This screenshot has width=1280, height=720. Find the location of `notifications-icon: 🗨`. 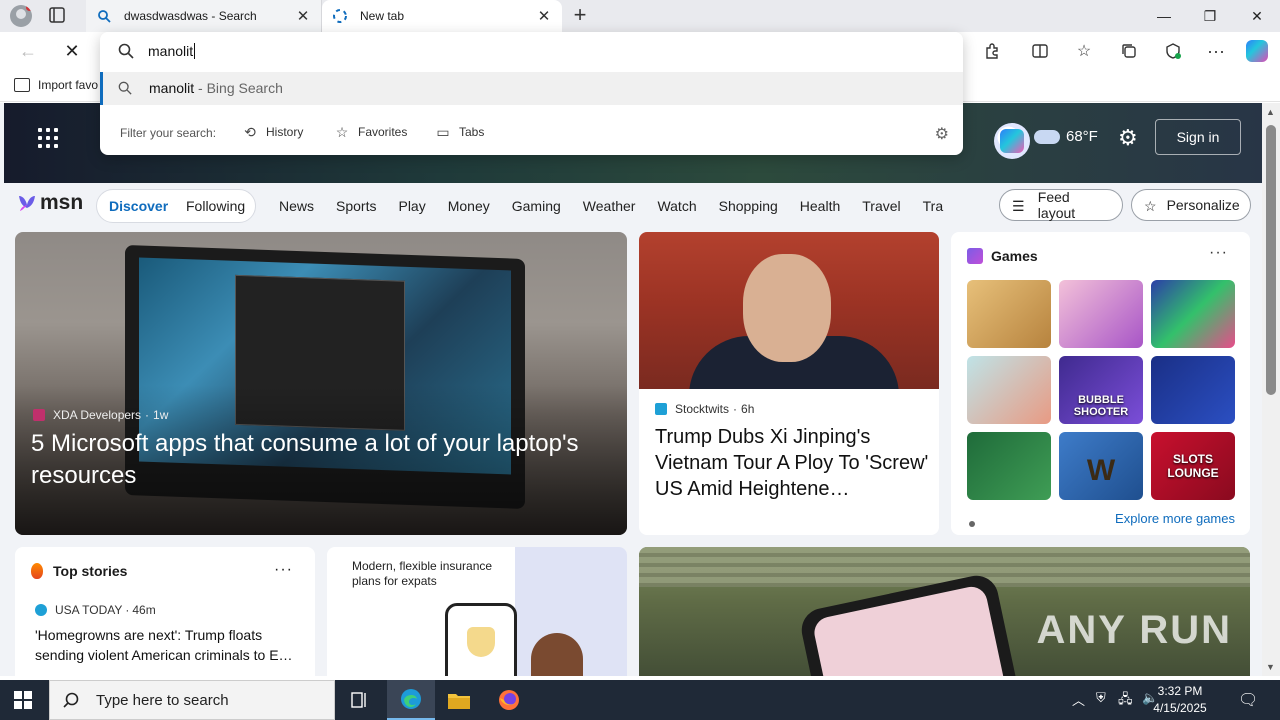

notifications-icon: 🗨 is located at coordinates (1248, 700).